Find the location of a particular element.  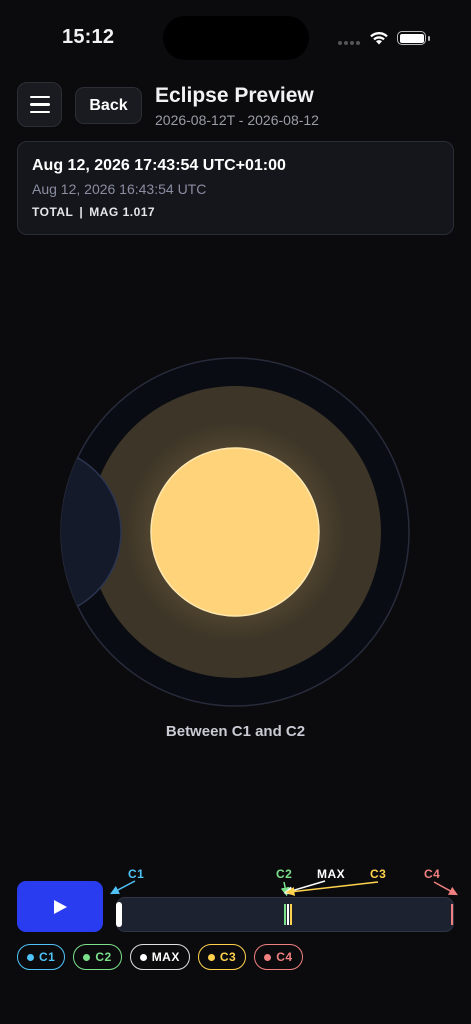

local-time: Aug 12, 2026 17:43:54 UTC+01:00 is located at coordinates (159, 165).